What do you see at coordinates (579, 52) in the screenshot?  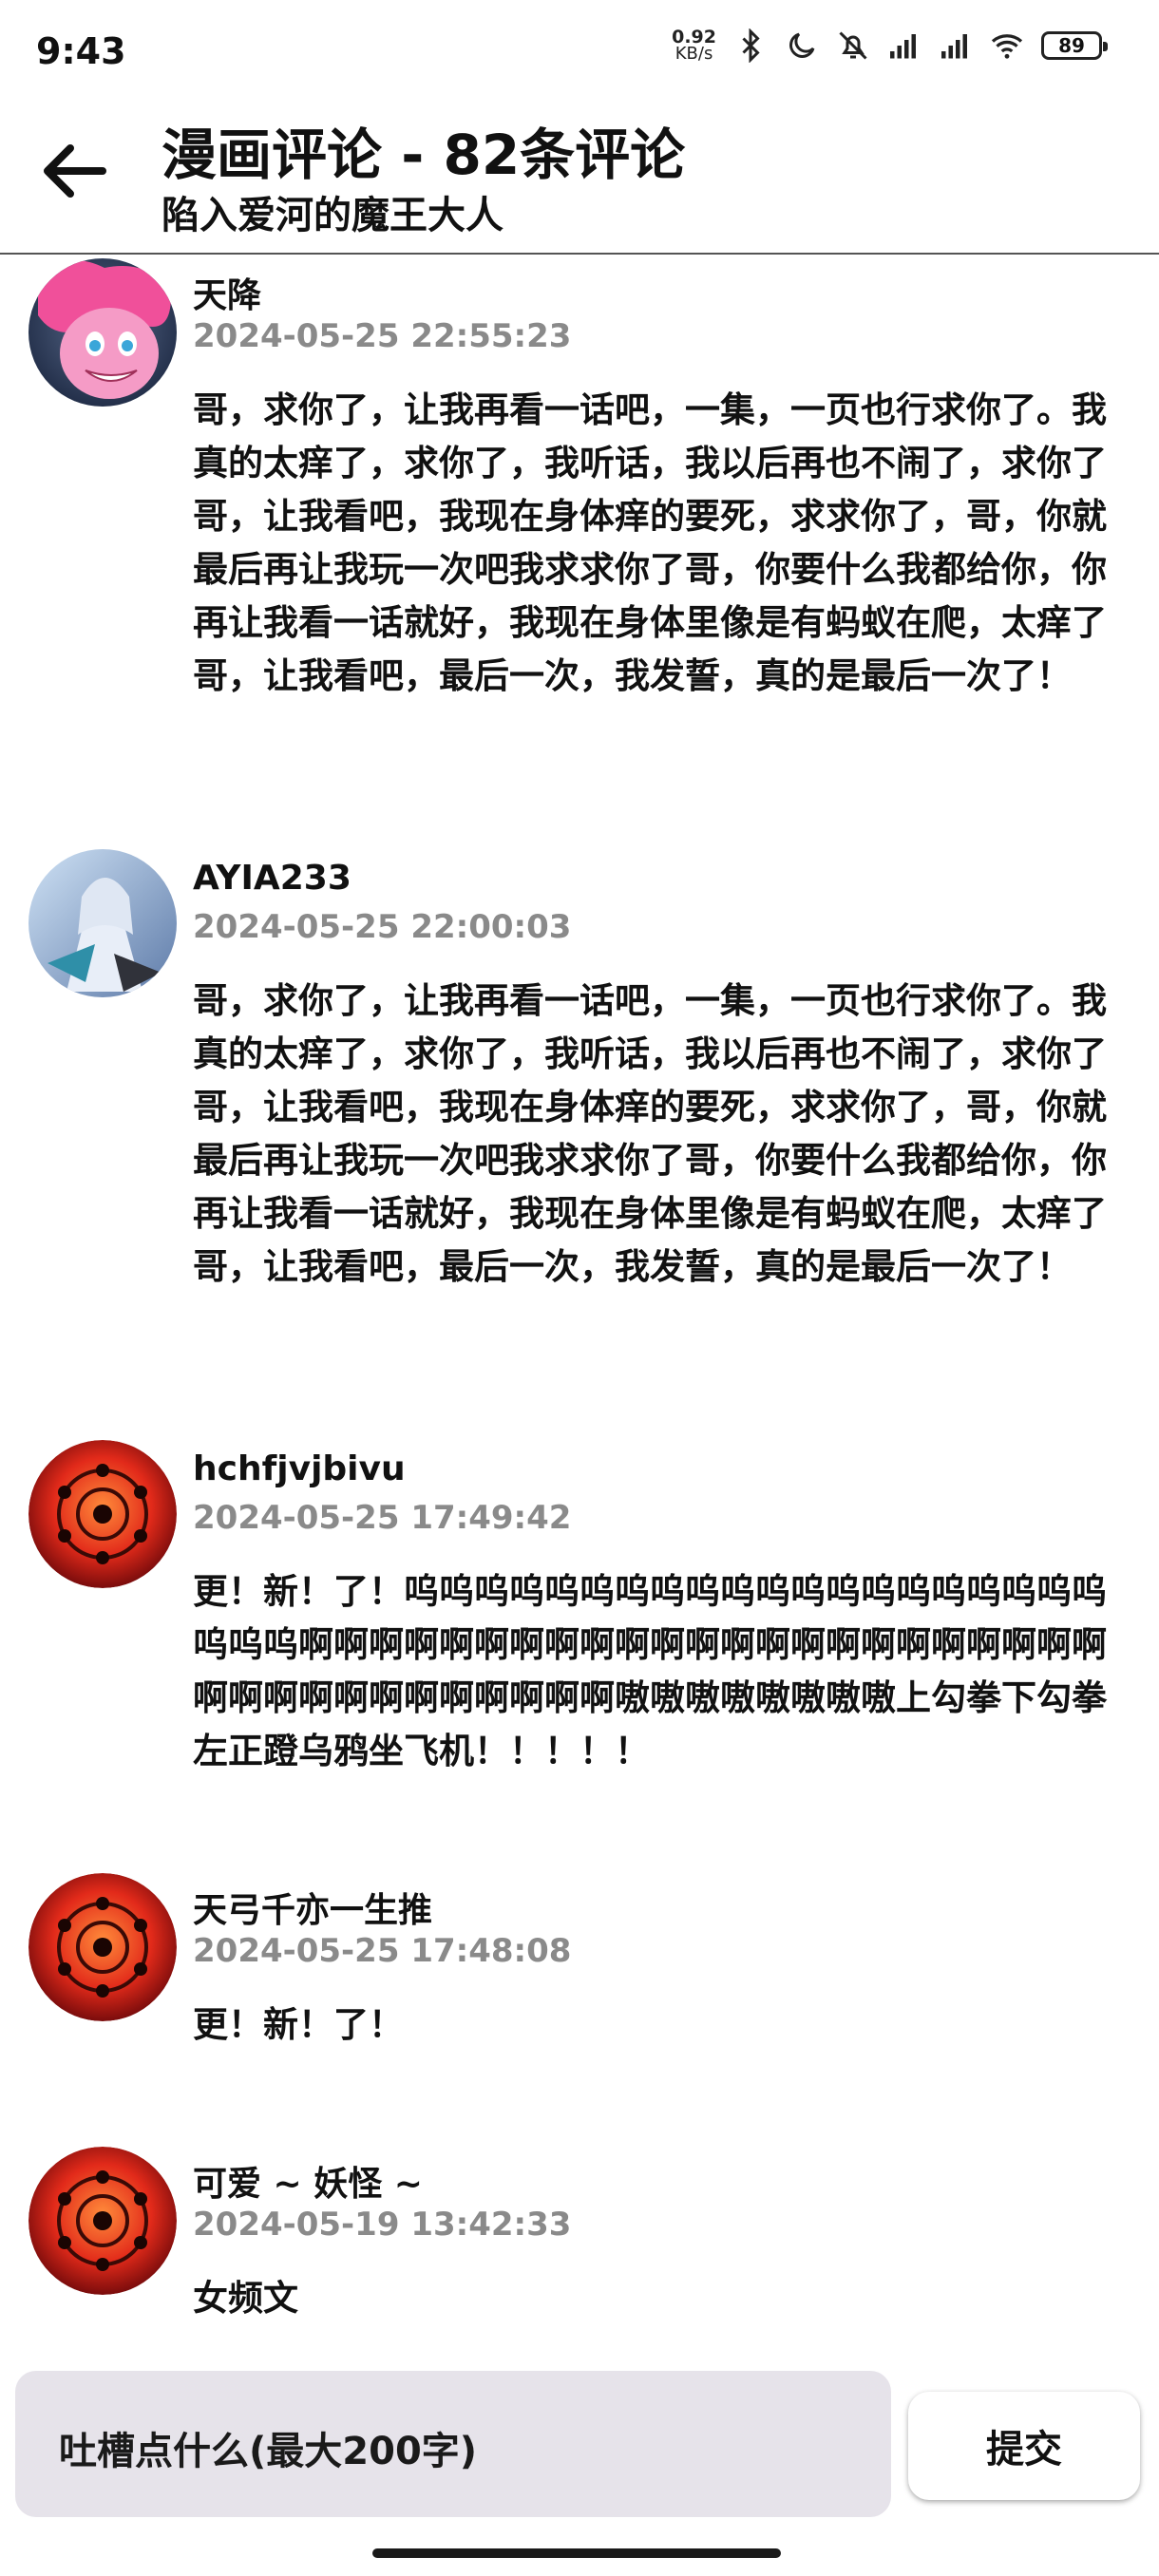 I see `status-bar: 9:43 0.92 KB/s 89` at bounding box center [579, 52].